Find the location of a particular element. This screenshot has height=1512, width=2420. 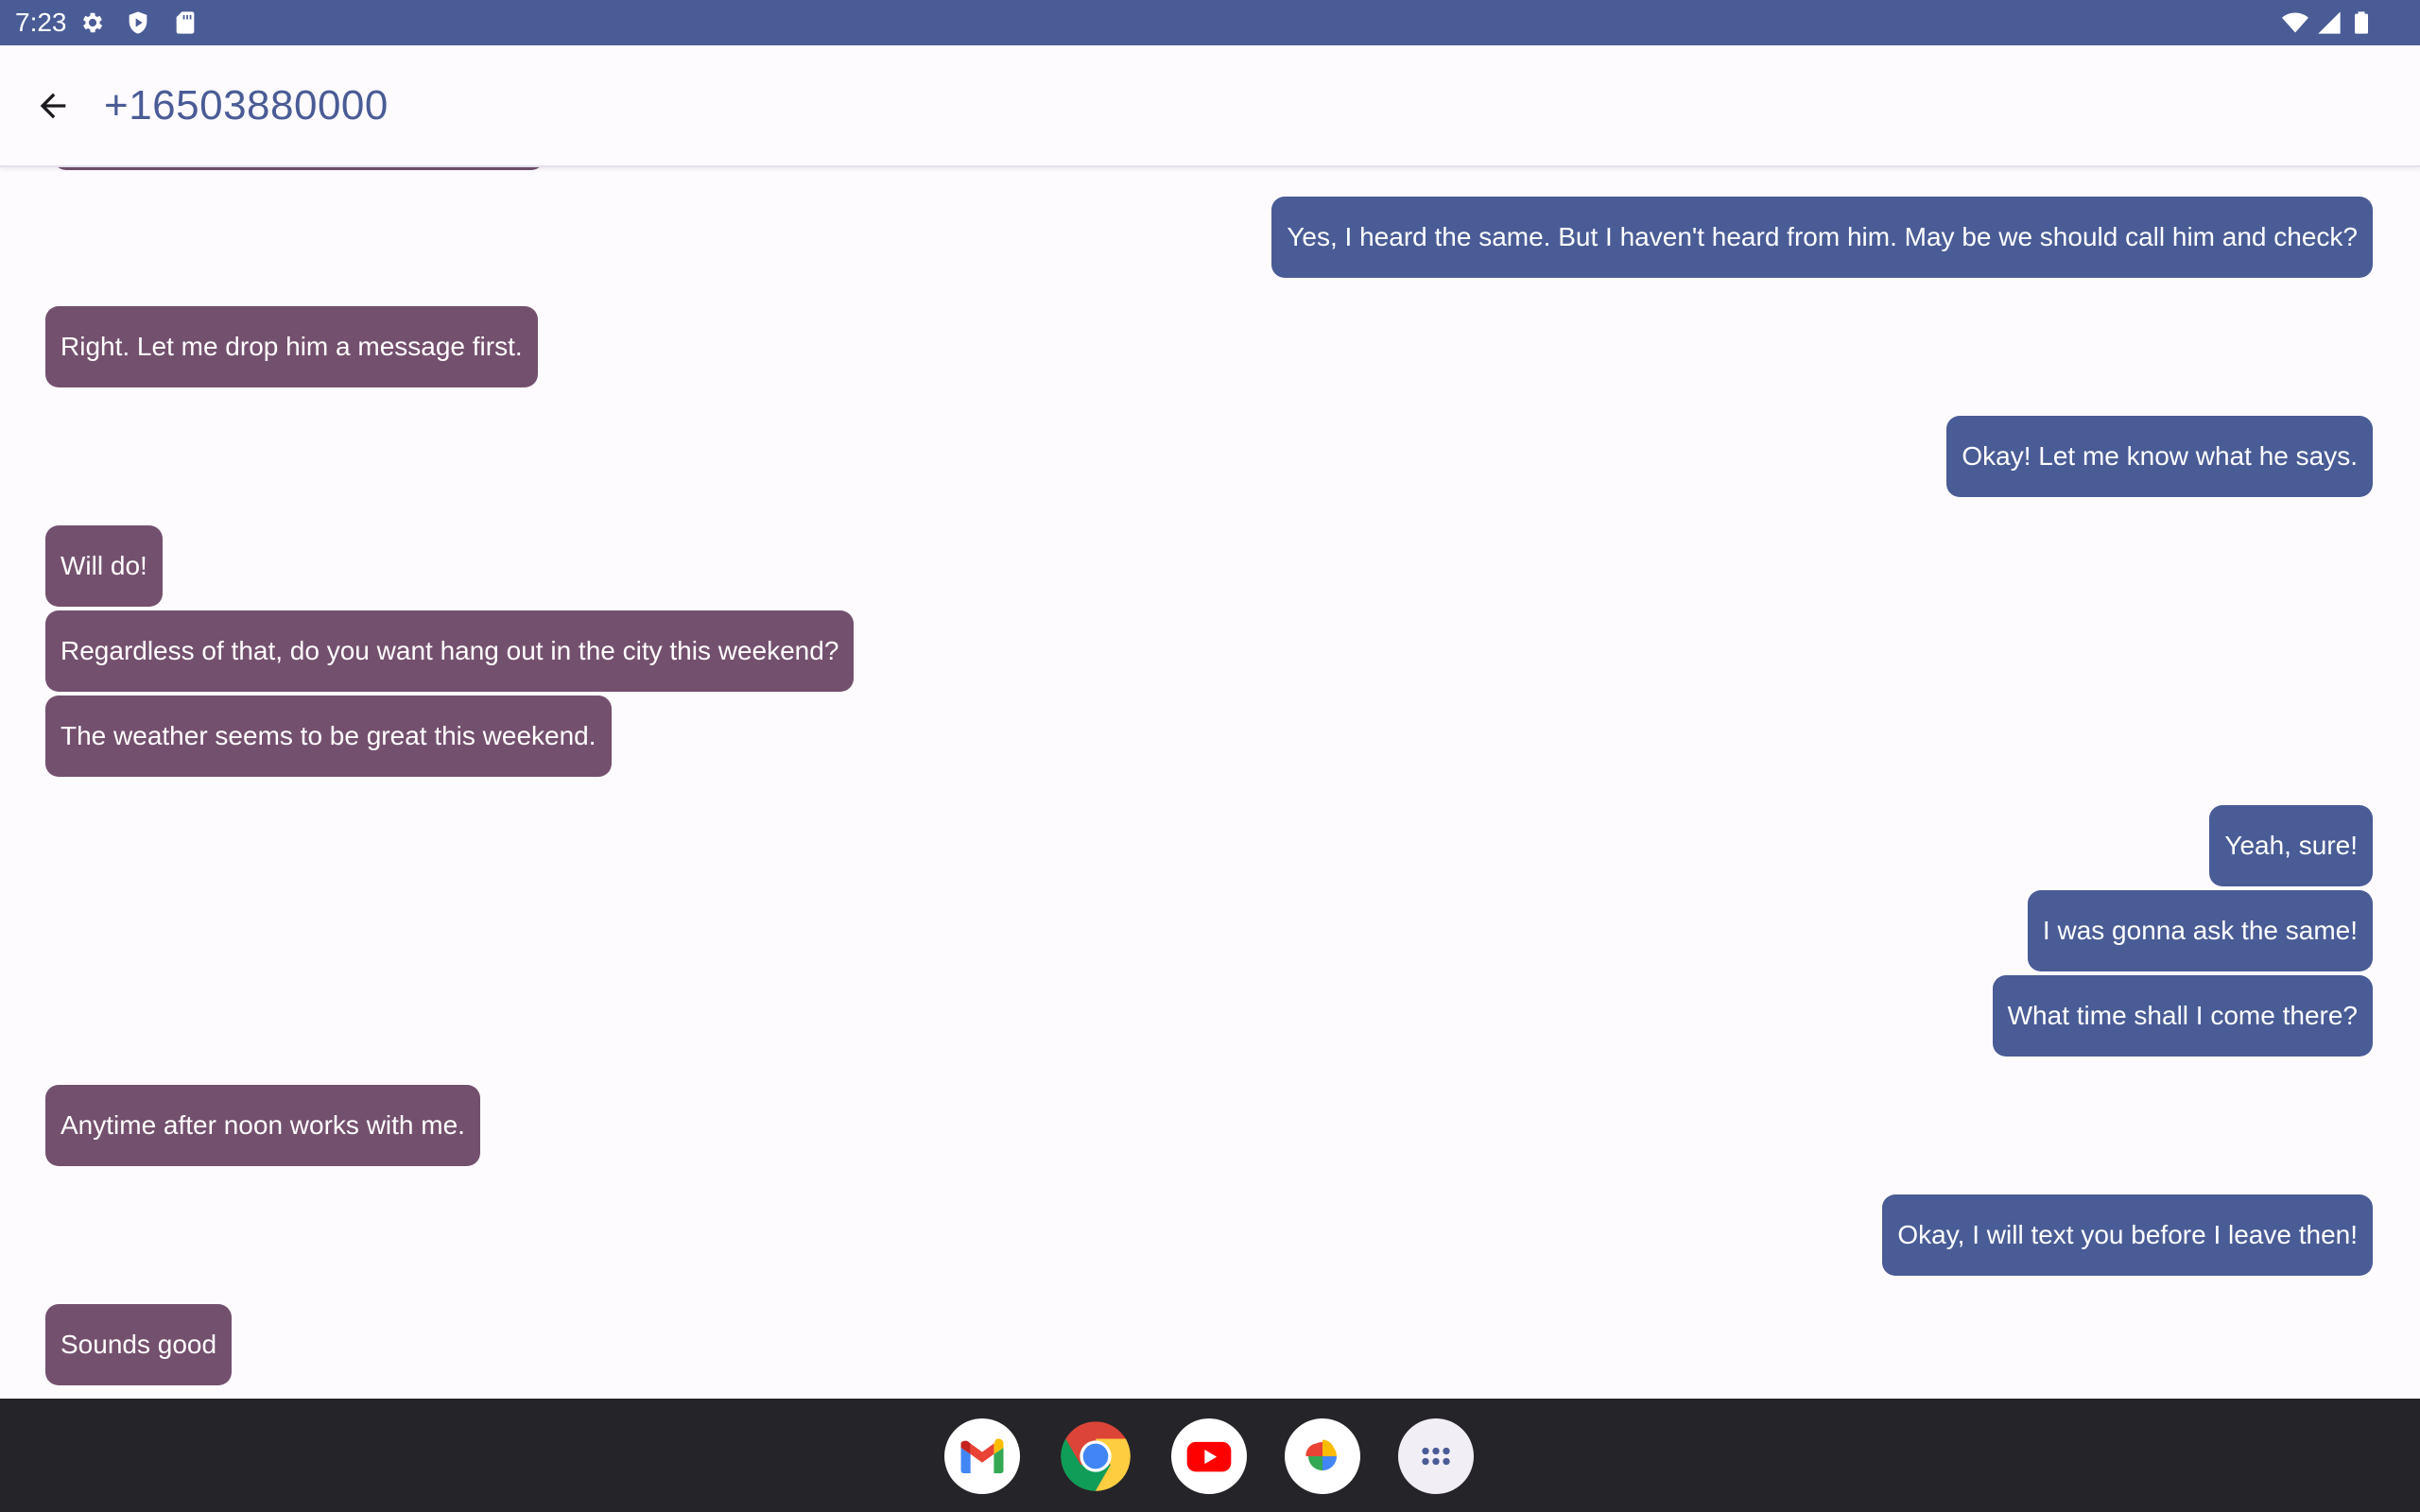

message-bubble-incoming: Sounds good is located at coordinates (139, 1344).